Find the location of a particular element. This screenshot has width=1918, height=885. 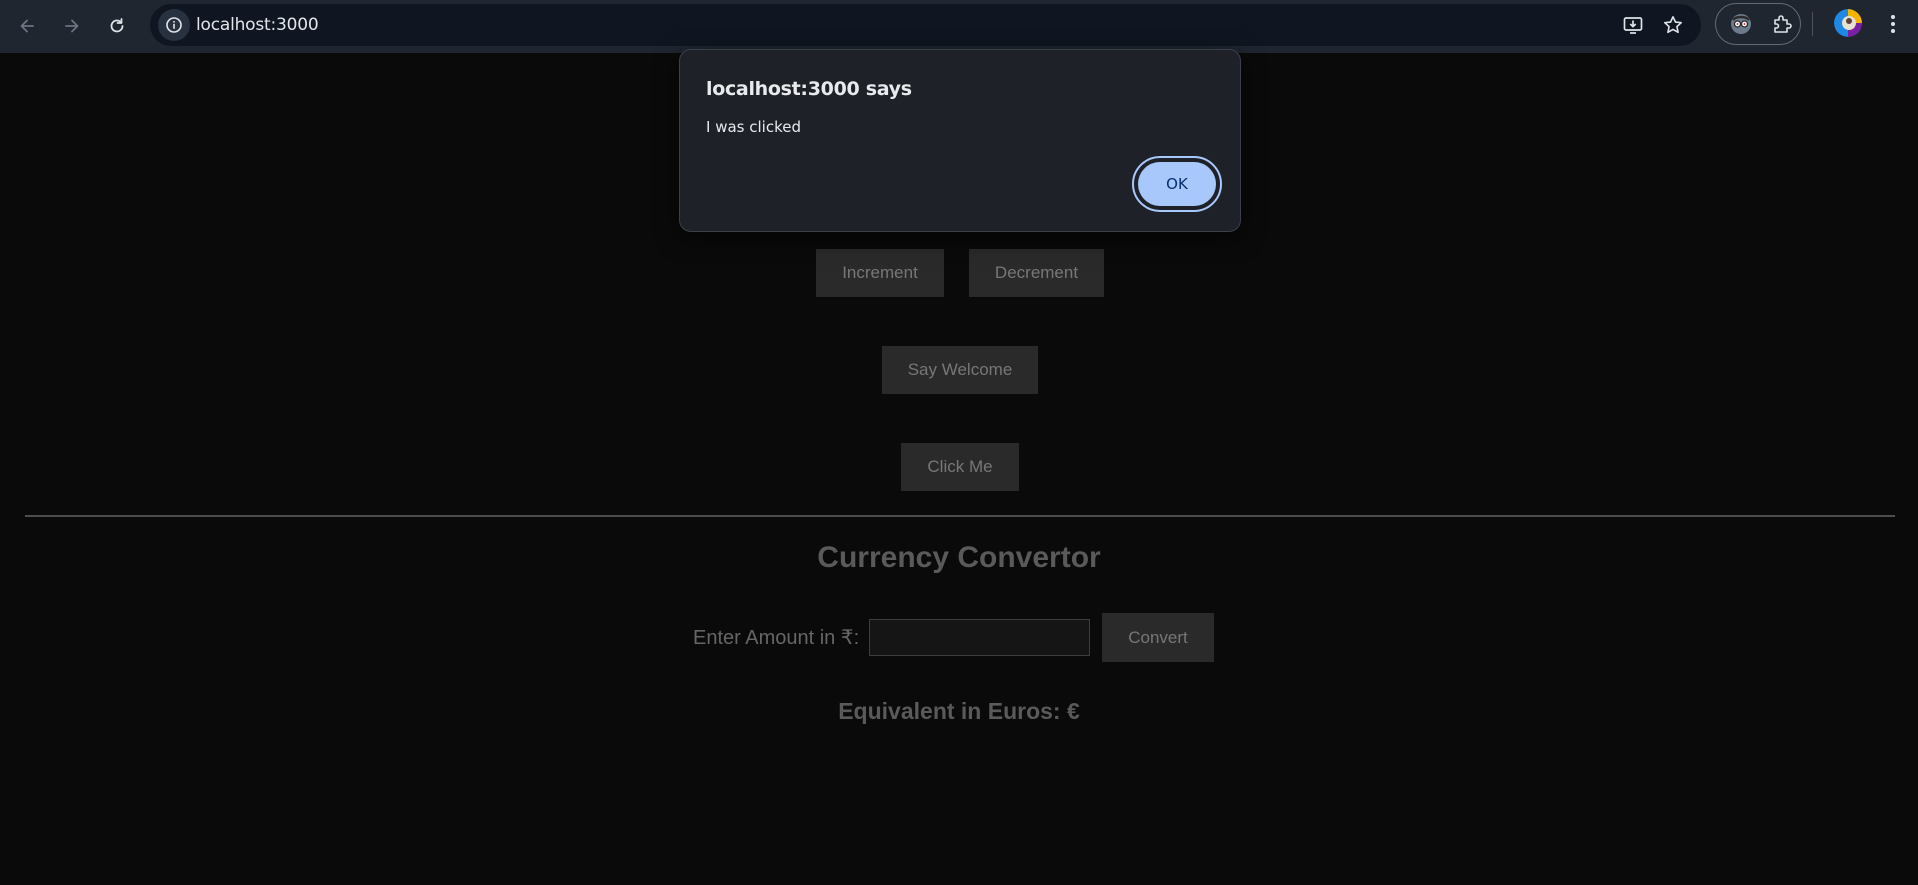

site-info-icon is located at coordinates (174, 25).